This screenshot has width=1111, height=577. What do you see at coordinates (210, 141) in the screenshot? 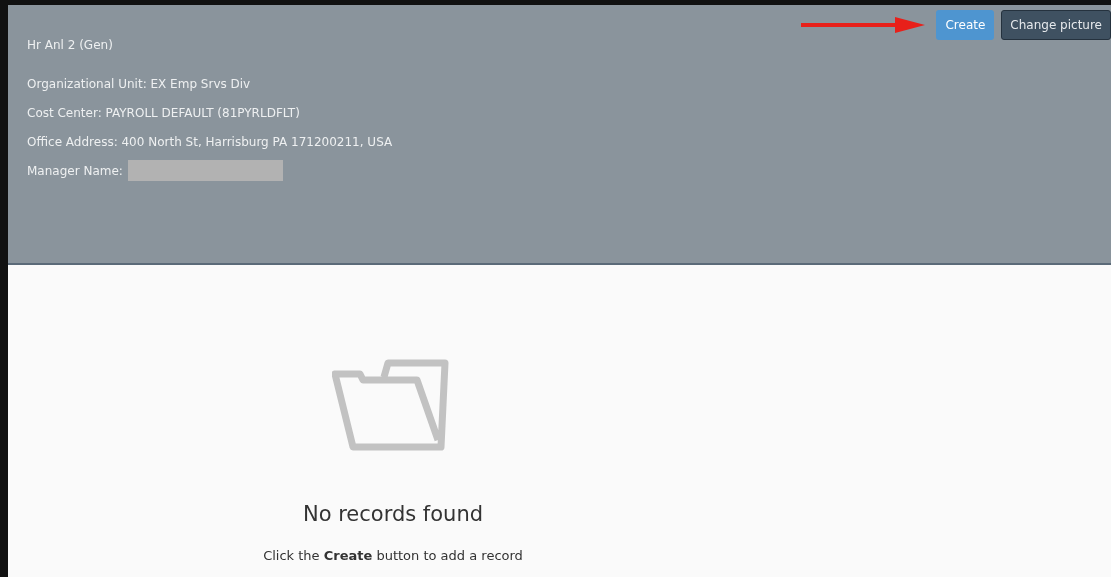
I see `detail-text: Office Address: 400 North St, Harrisburg PA 171200211, USA` at bounding box center [210, 141].